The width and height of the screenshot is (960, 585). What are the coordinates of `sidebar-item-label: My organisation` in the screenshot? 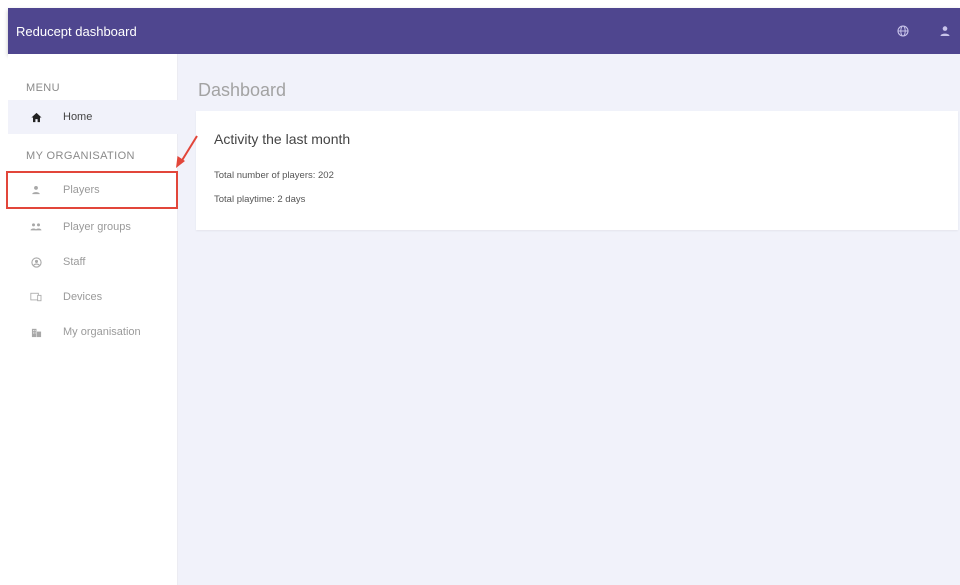 It's located at (102, 332).